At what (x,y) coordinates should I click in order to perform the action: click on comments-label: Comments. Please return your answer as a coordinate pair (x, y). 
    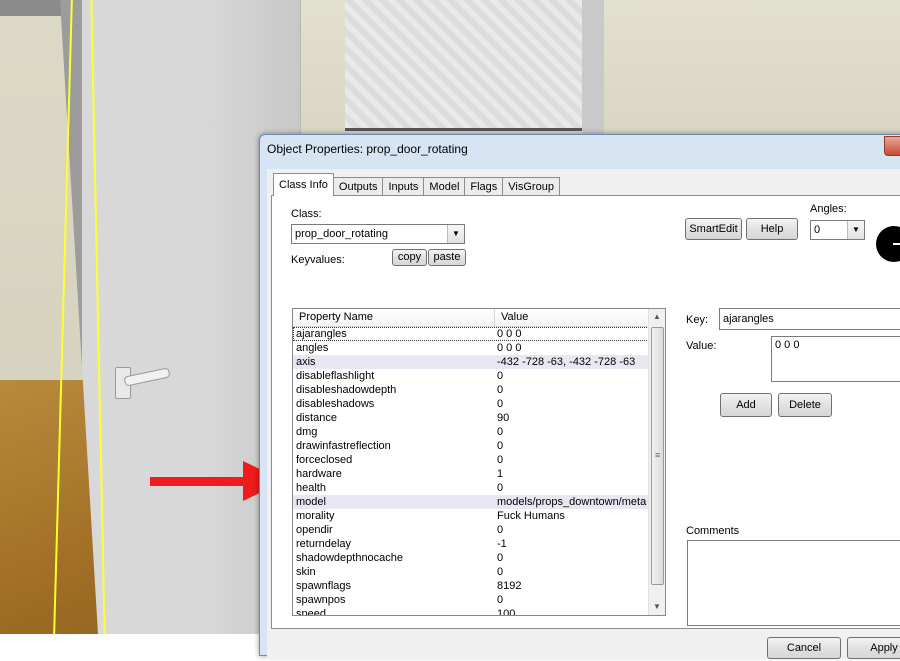
    Looking at the image, I should click on (713, 531).